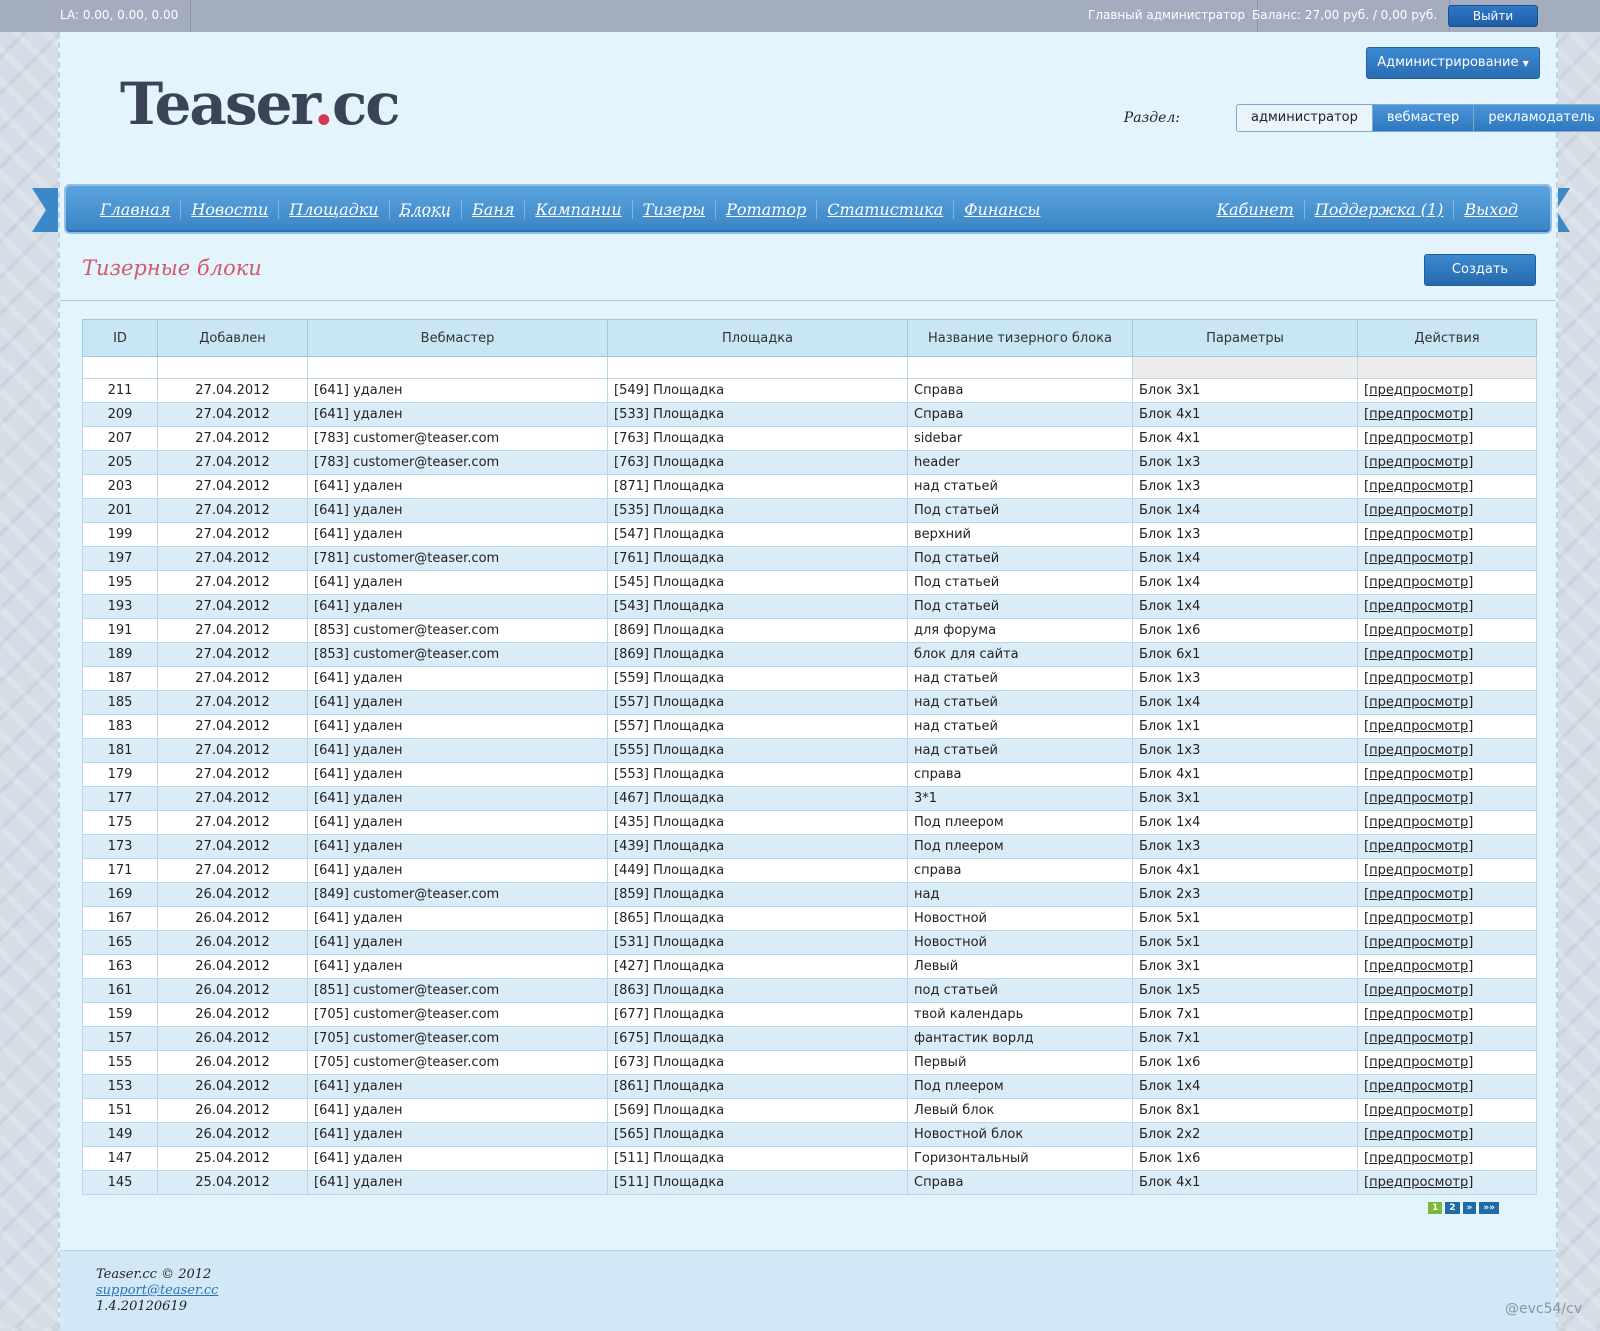 The image size is (1600, 1331). What do you see at coordinates (457, 367) in the screenshot?
I see `filter-webmaster` at bounding box center [457, 367].